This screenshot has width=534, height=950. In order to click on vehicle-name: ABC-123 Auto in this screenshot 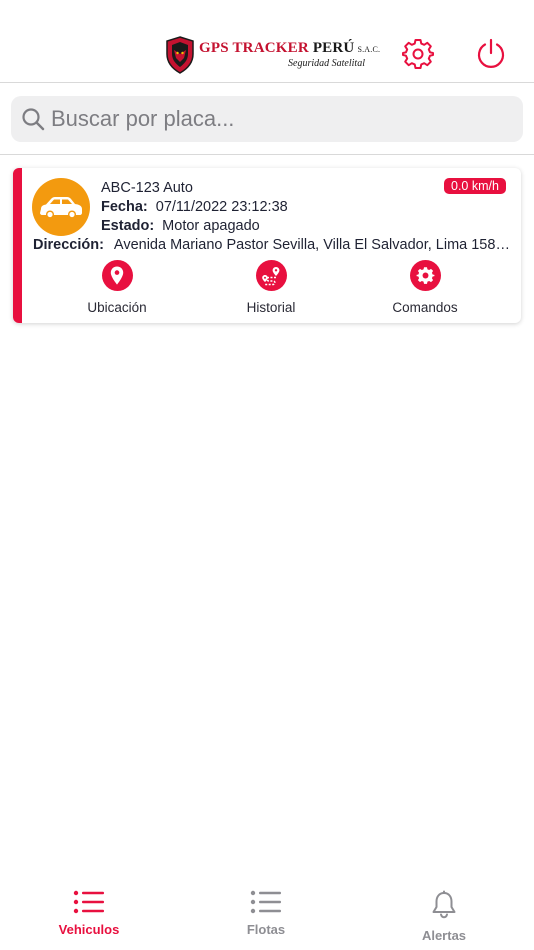, I will do `click(147, 188)`.